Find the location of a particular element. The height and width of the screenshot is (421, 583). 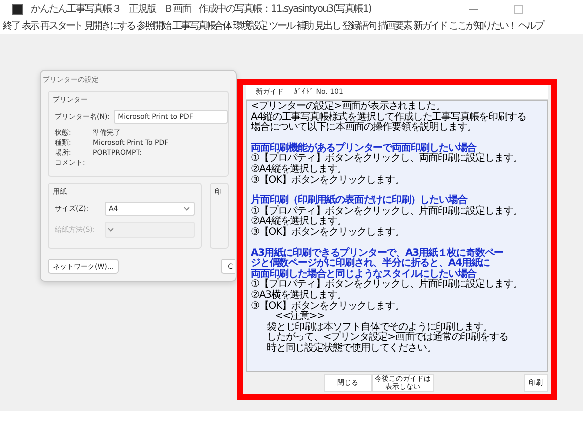

menu-item: 描画要素 is located at coordinates (395, 26).